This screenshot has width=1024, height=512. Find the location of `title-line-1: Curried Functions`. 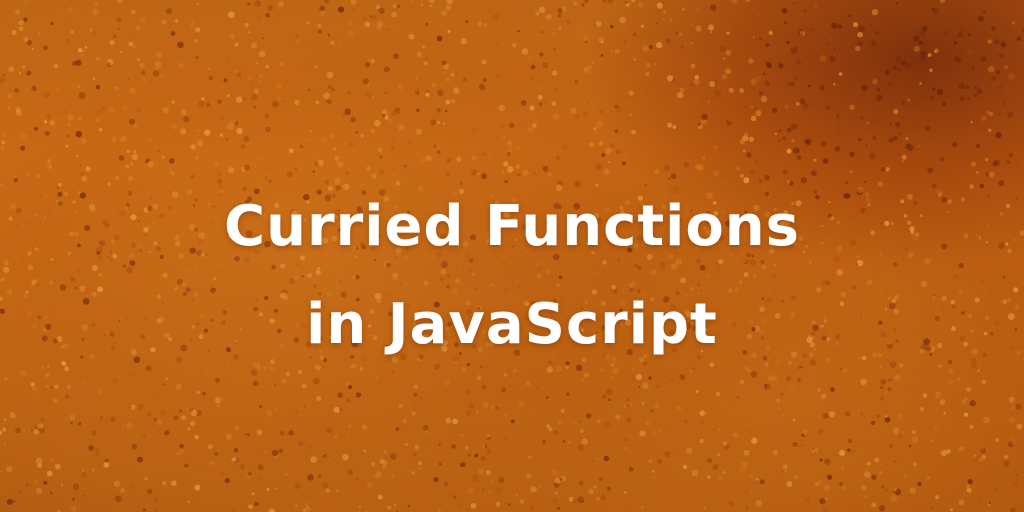

title-line-1: Curried Functions is located at coordinates (512, 226).